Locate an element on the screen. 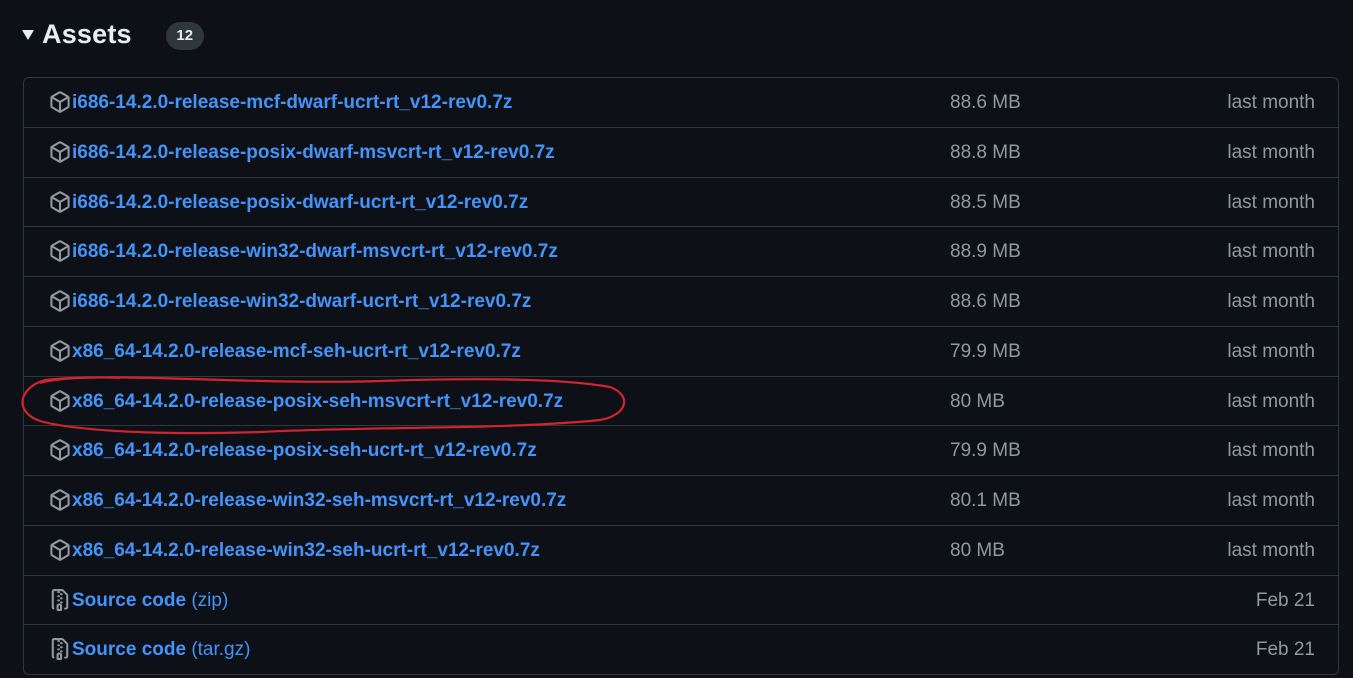 The image size is (1353, 678). asset-size: 88.8 MB is located at coordinates (985, 152).